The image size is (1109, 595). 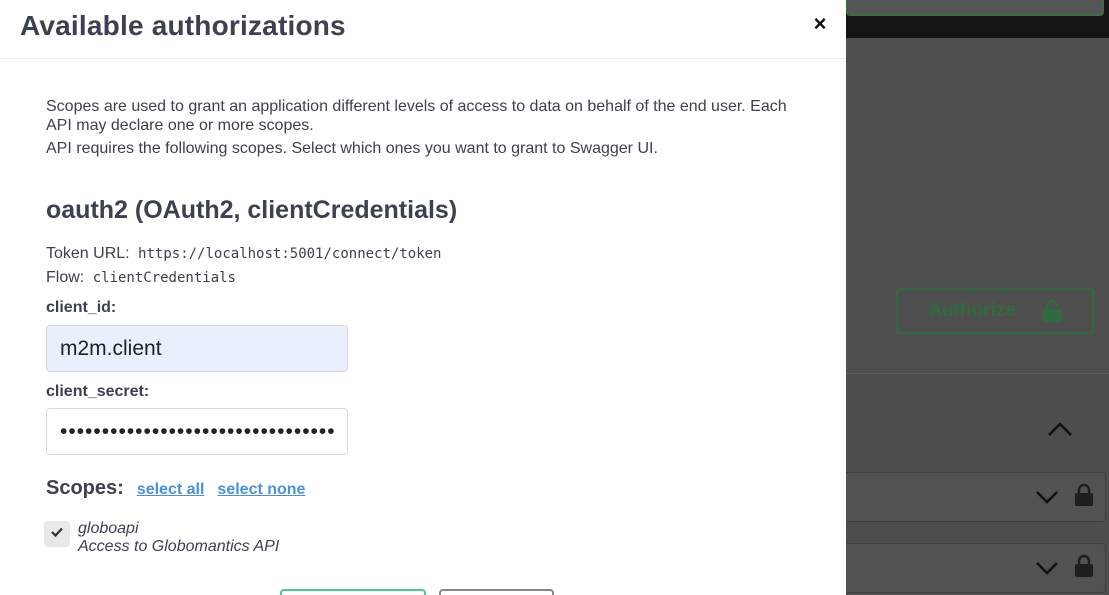 What do you see at coordinates (179, 546) in the screenshot?
I see `scope-description: Access to Globomantics API` at bounding box center [179, 546].